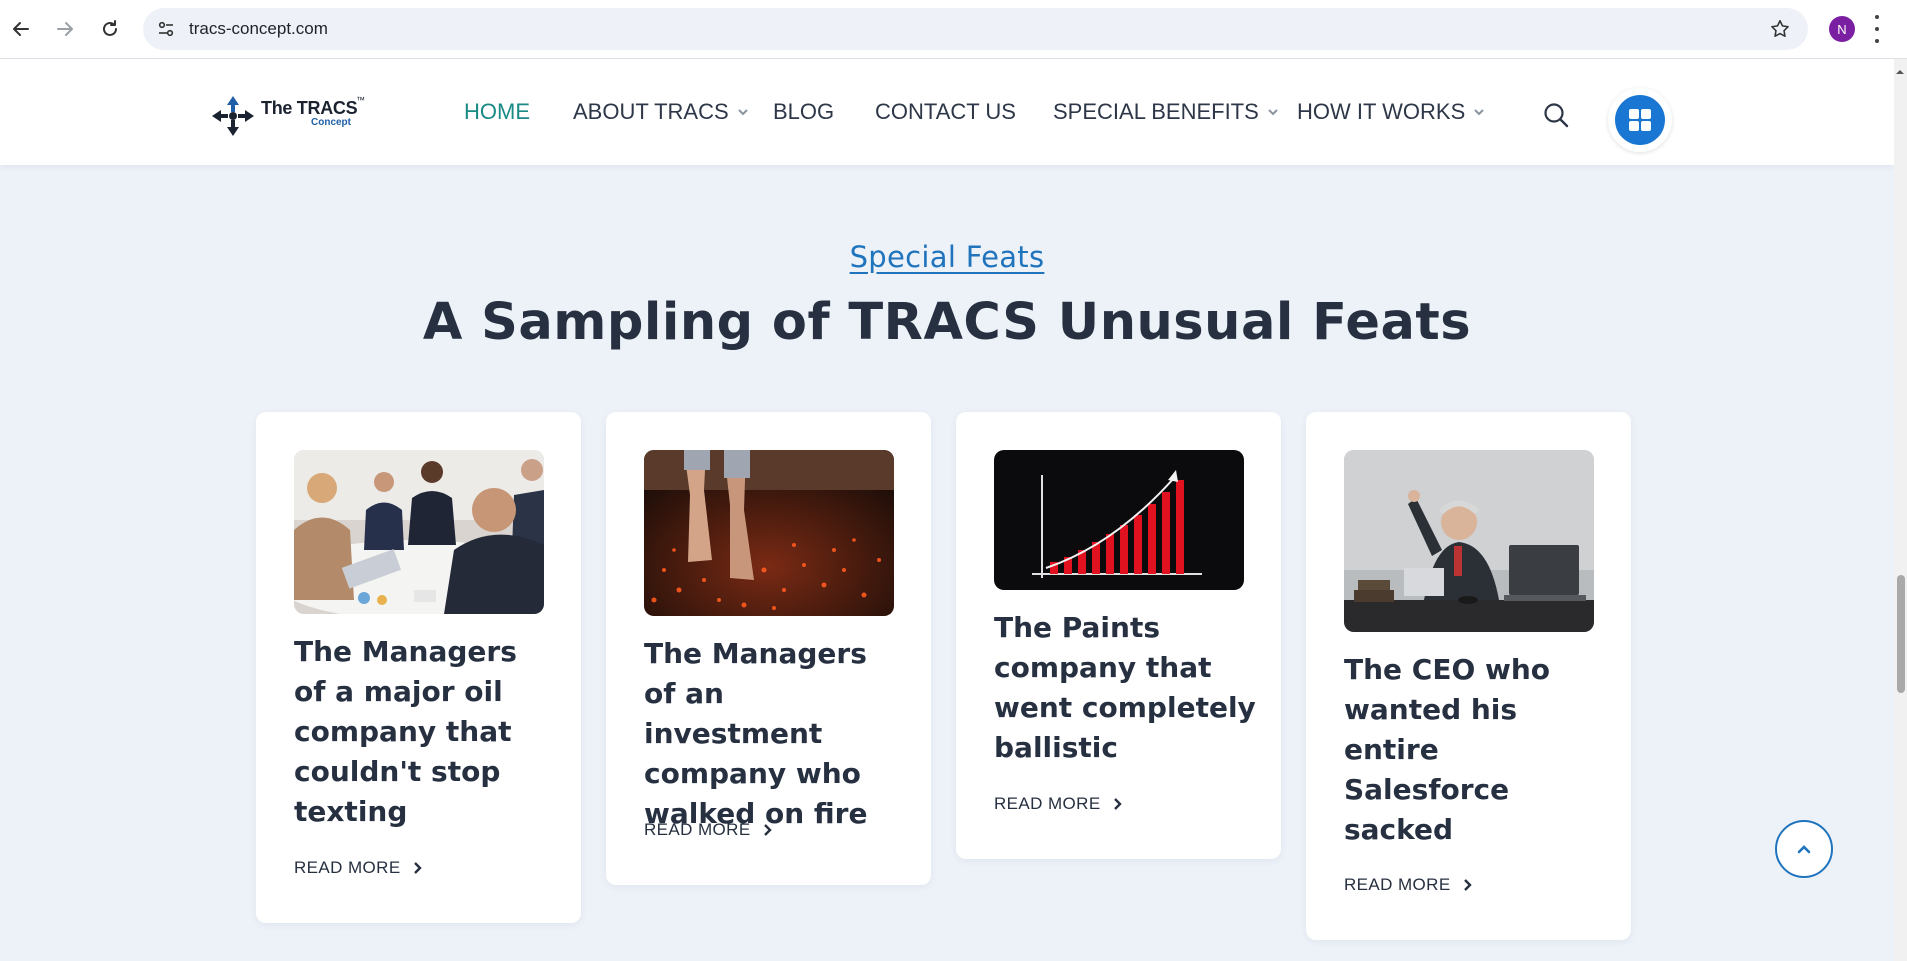  I want to click on card-title-line: of a major oil, so click(398, 691).